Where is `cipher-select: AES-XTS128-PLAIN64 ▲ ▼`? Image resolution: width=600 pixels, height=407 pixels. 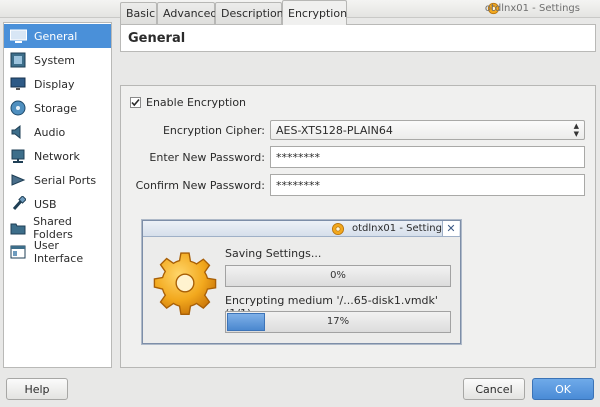 cipher-select: AES-XTS128-PLAIN64 ▲ ▼ is located at coordinates (427, 130).